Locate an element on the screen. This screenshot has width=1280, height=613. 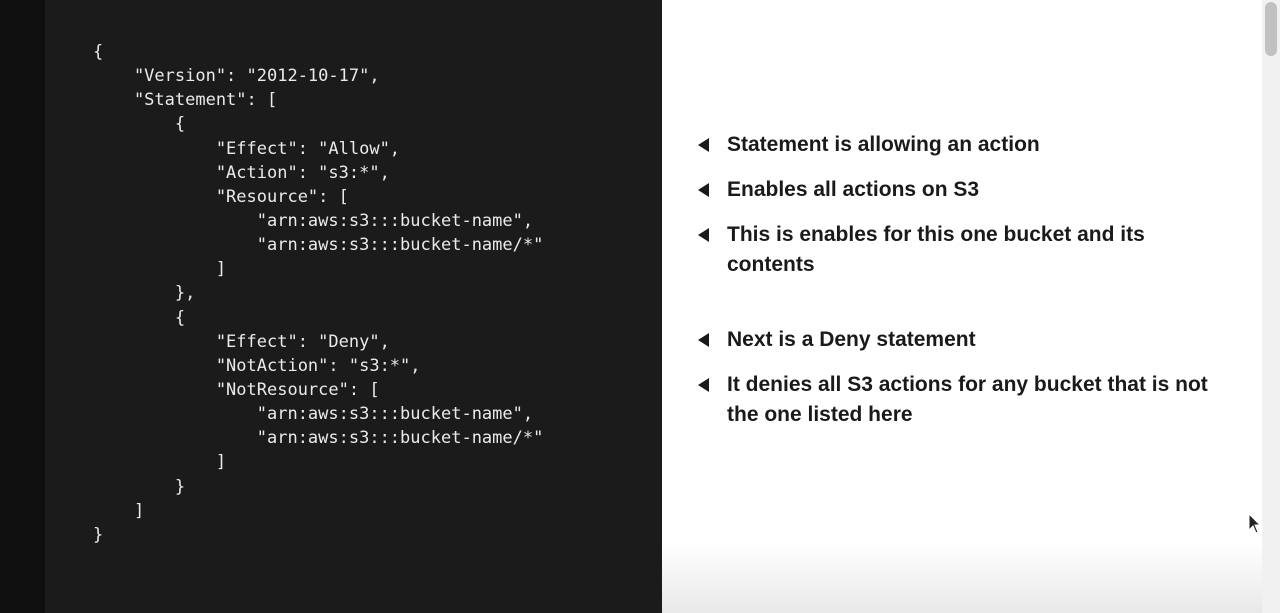
note-text: Next is a Deny statement is located at coordinates (851, 339).